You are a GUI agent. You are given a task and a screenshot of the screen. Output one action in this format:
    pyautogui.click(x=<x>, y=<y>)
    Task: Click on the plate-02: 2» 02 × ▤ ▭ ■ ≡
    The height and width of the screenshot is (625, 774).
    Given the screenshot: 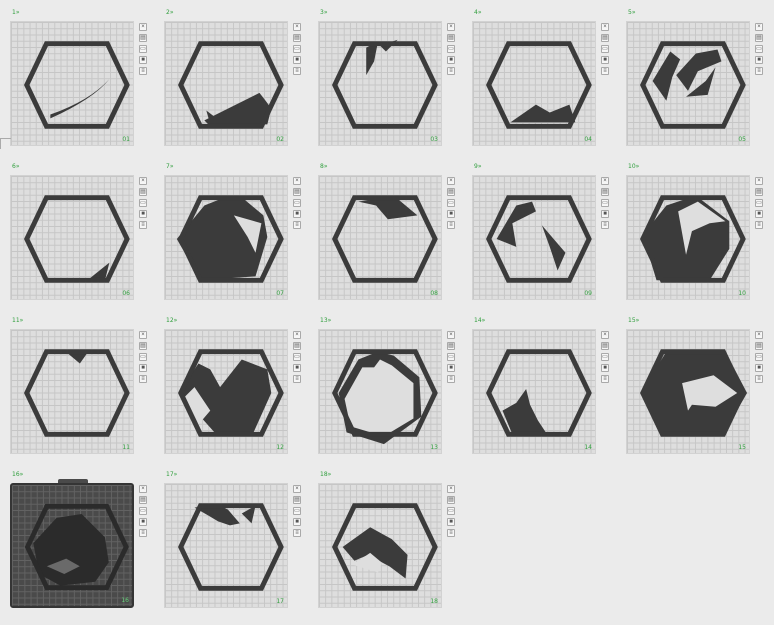 What is the action you would take?
    pyautogui.click(x=233, y=84)
    